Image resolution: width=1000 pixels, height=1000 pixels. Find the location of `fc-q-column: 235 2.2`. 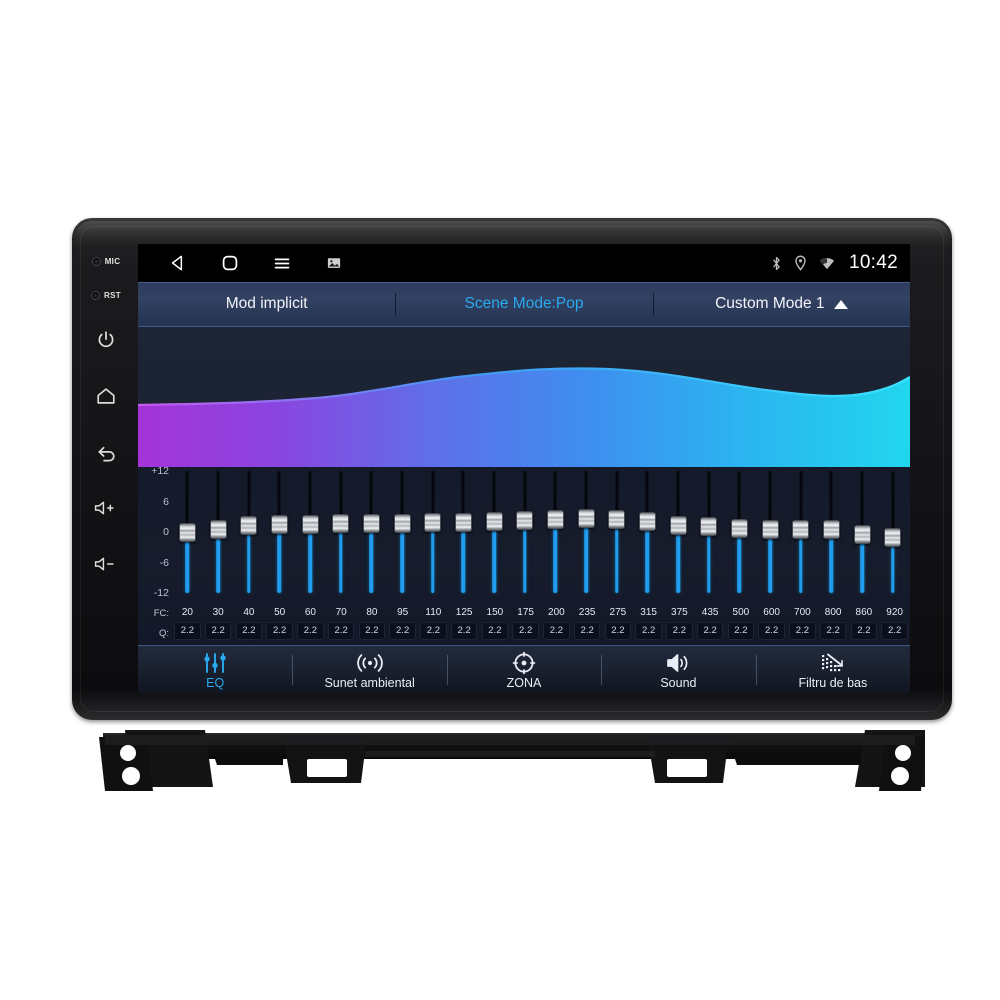

fc-q-column: 235 2.2 is located at coordinates (587, 621).